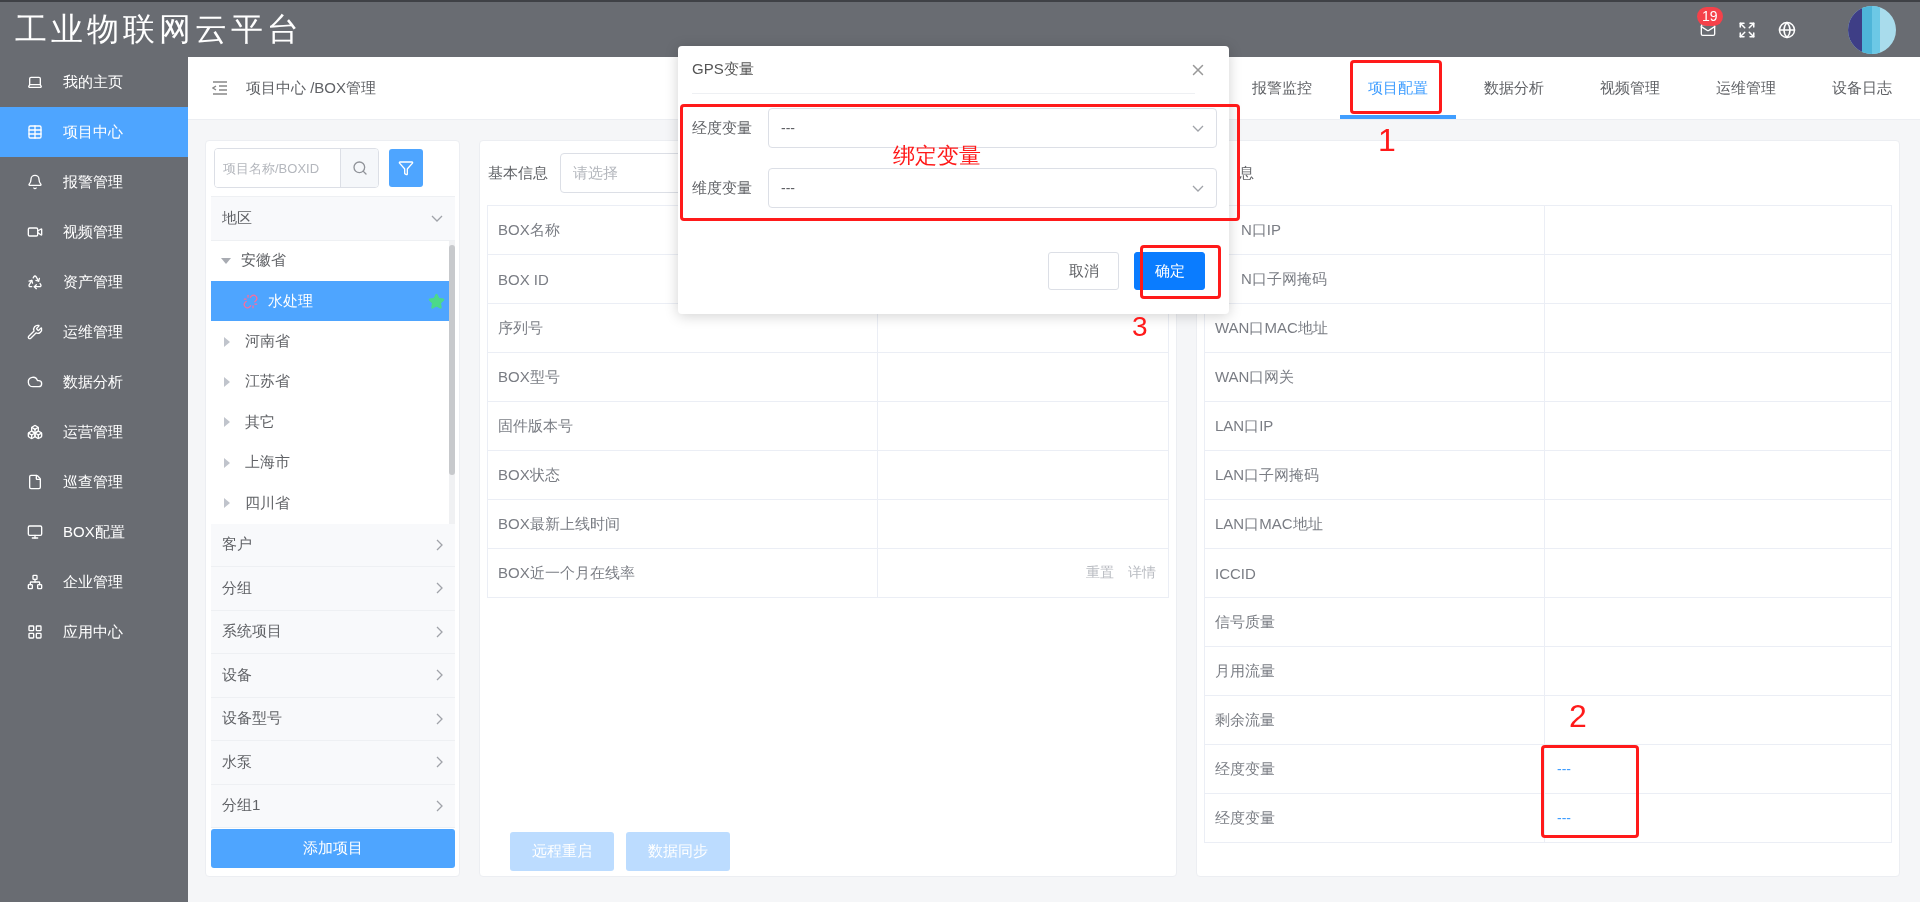  Describe the element at coordinates (94, 582) in the screenshot. I see `sidebar-item: 企业管理` at that location.